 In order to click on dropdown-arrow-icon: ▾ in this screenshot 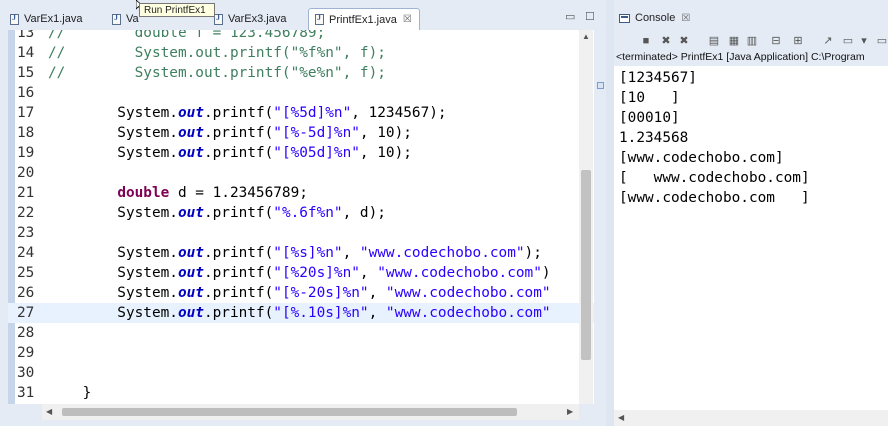, I will do `click(864, 41)`.